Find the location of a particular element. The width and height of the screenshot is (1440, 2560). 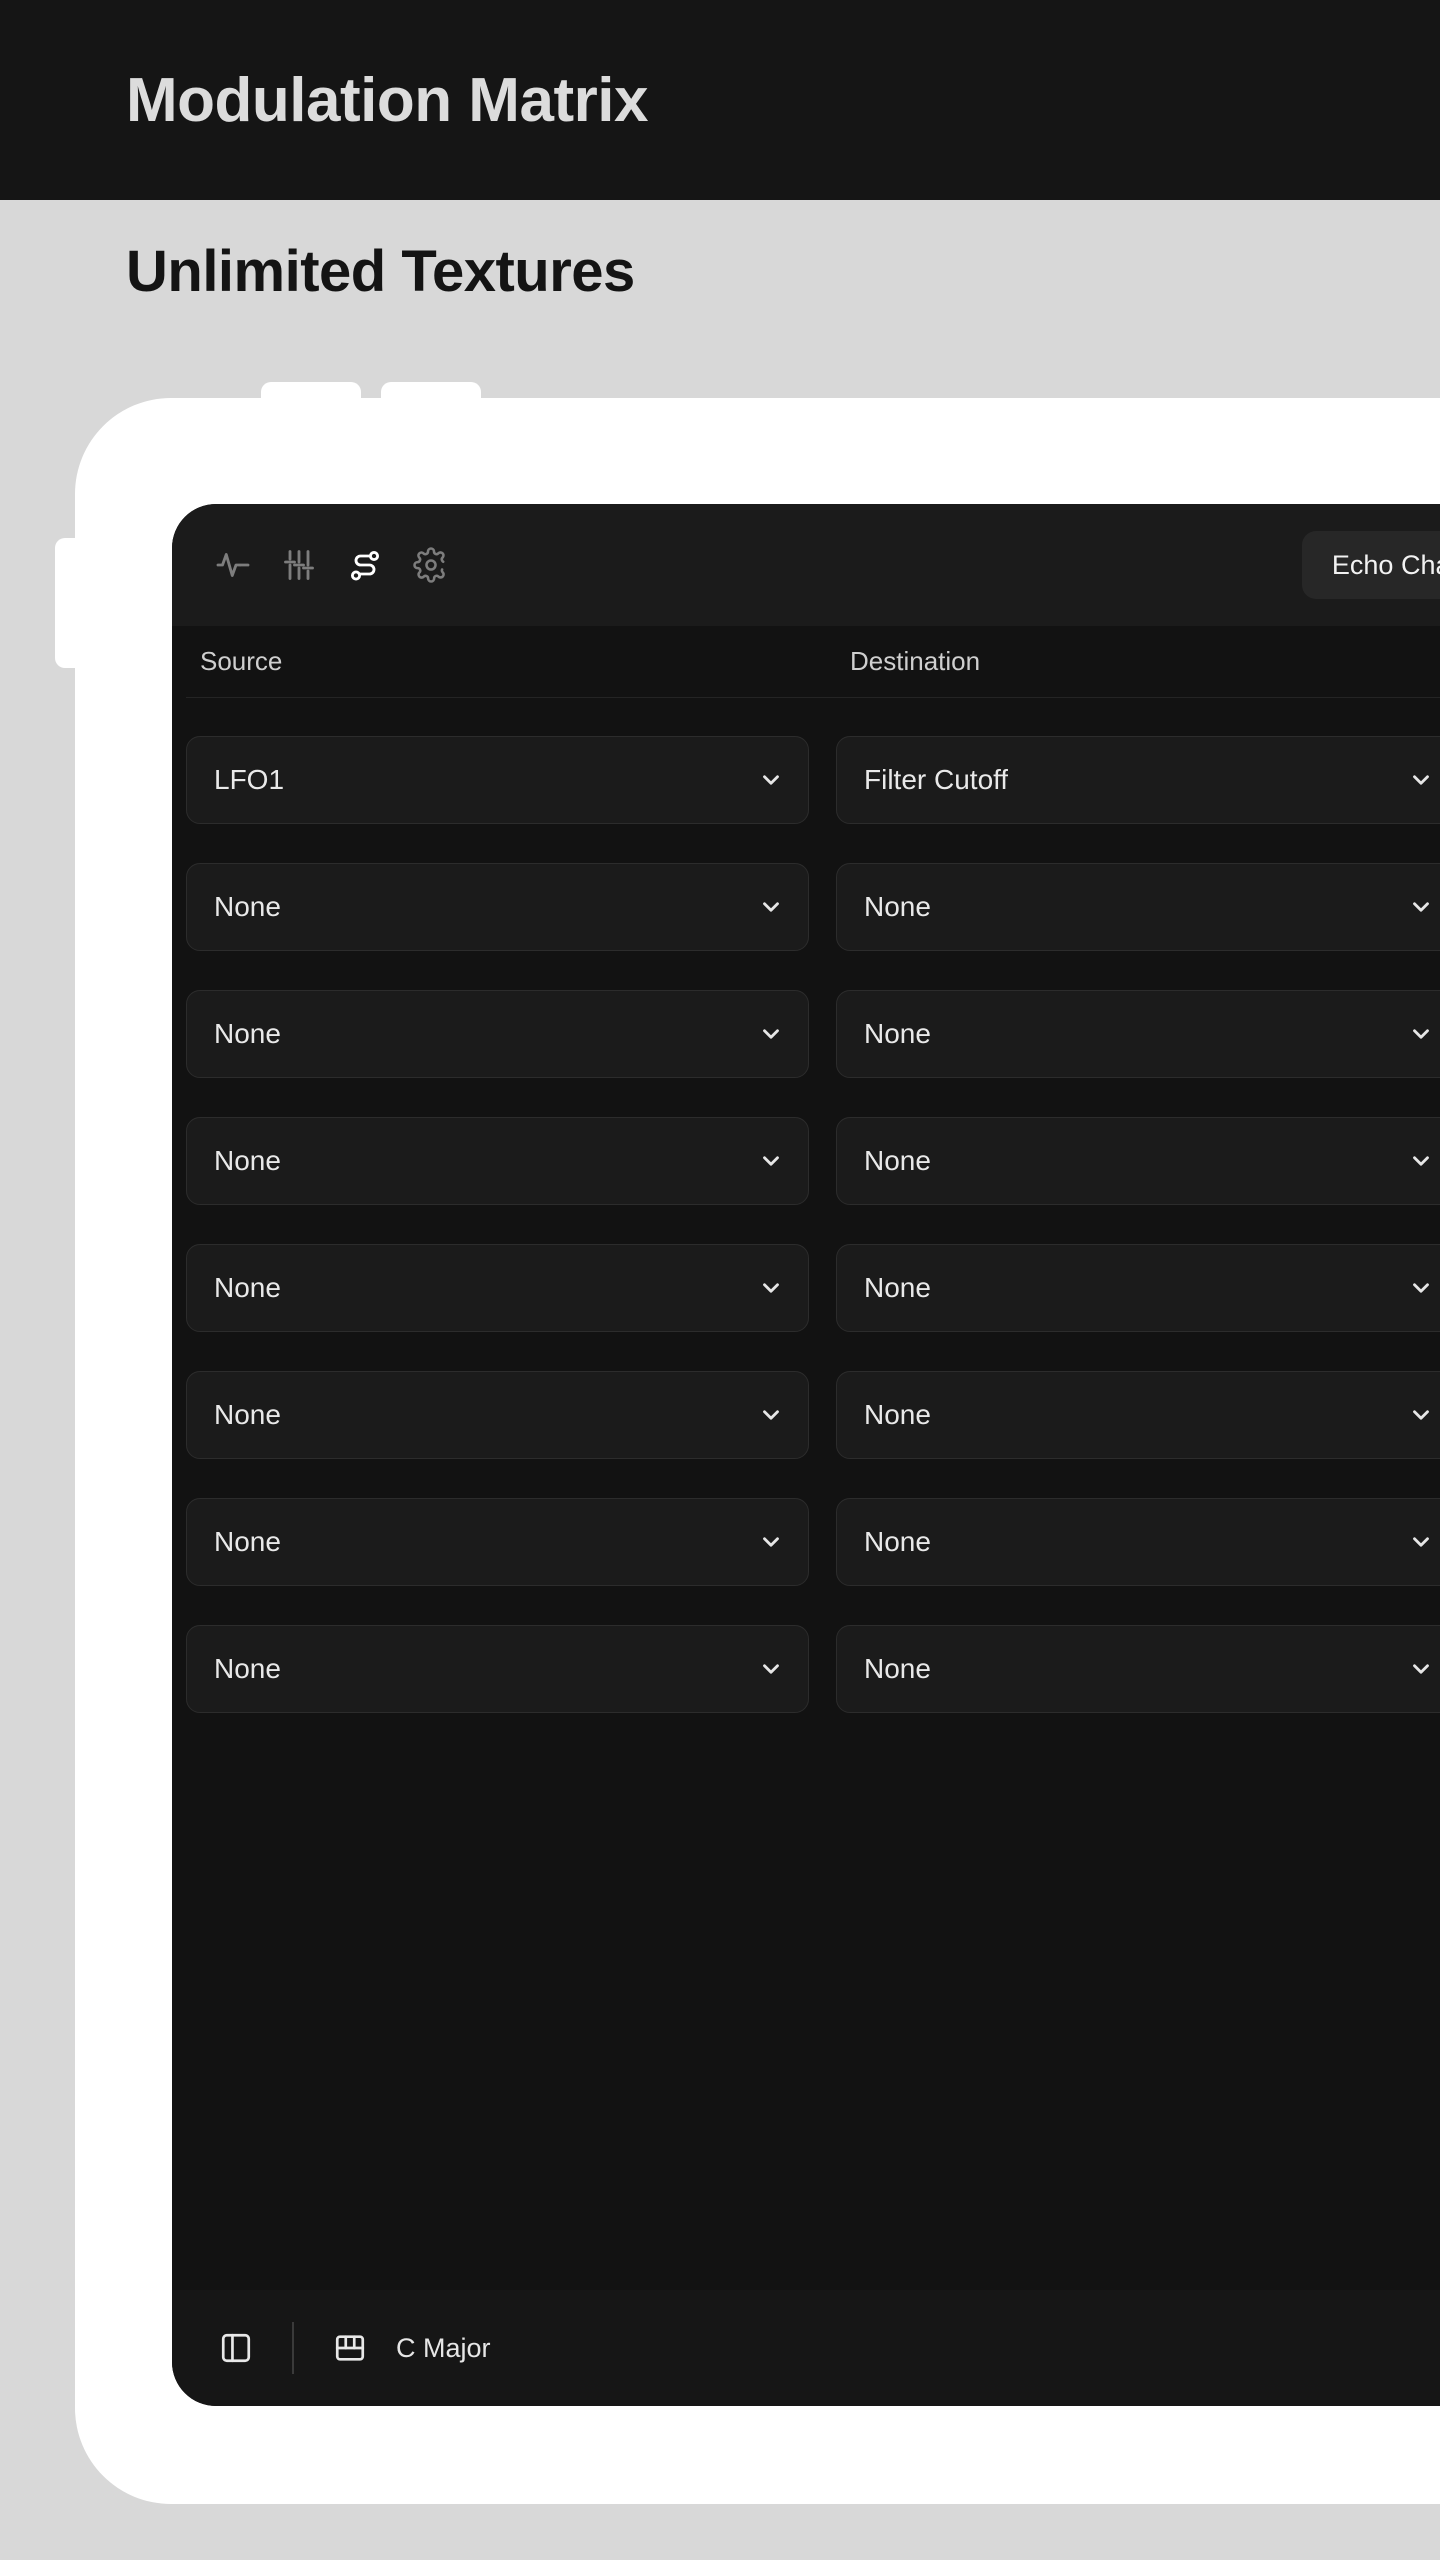

key-signature-control: C Major is located at coordinates (406, 2348).